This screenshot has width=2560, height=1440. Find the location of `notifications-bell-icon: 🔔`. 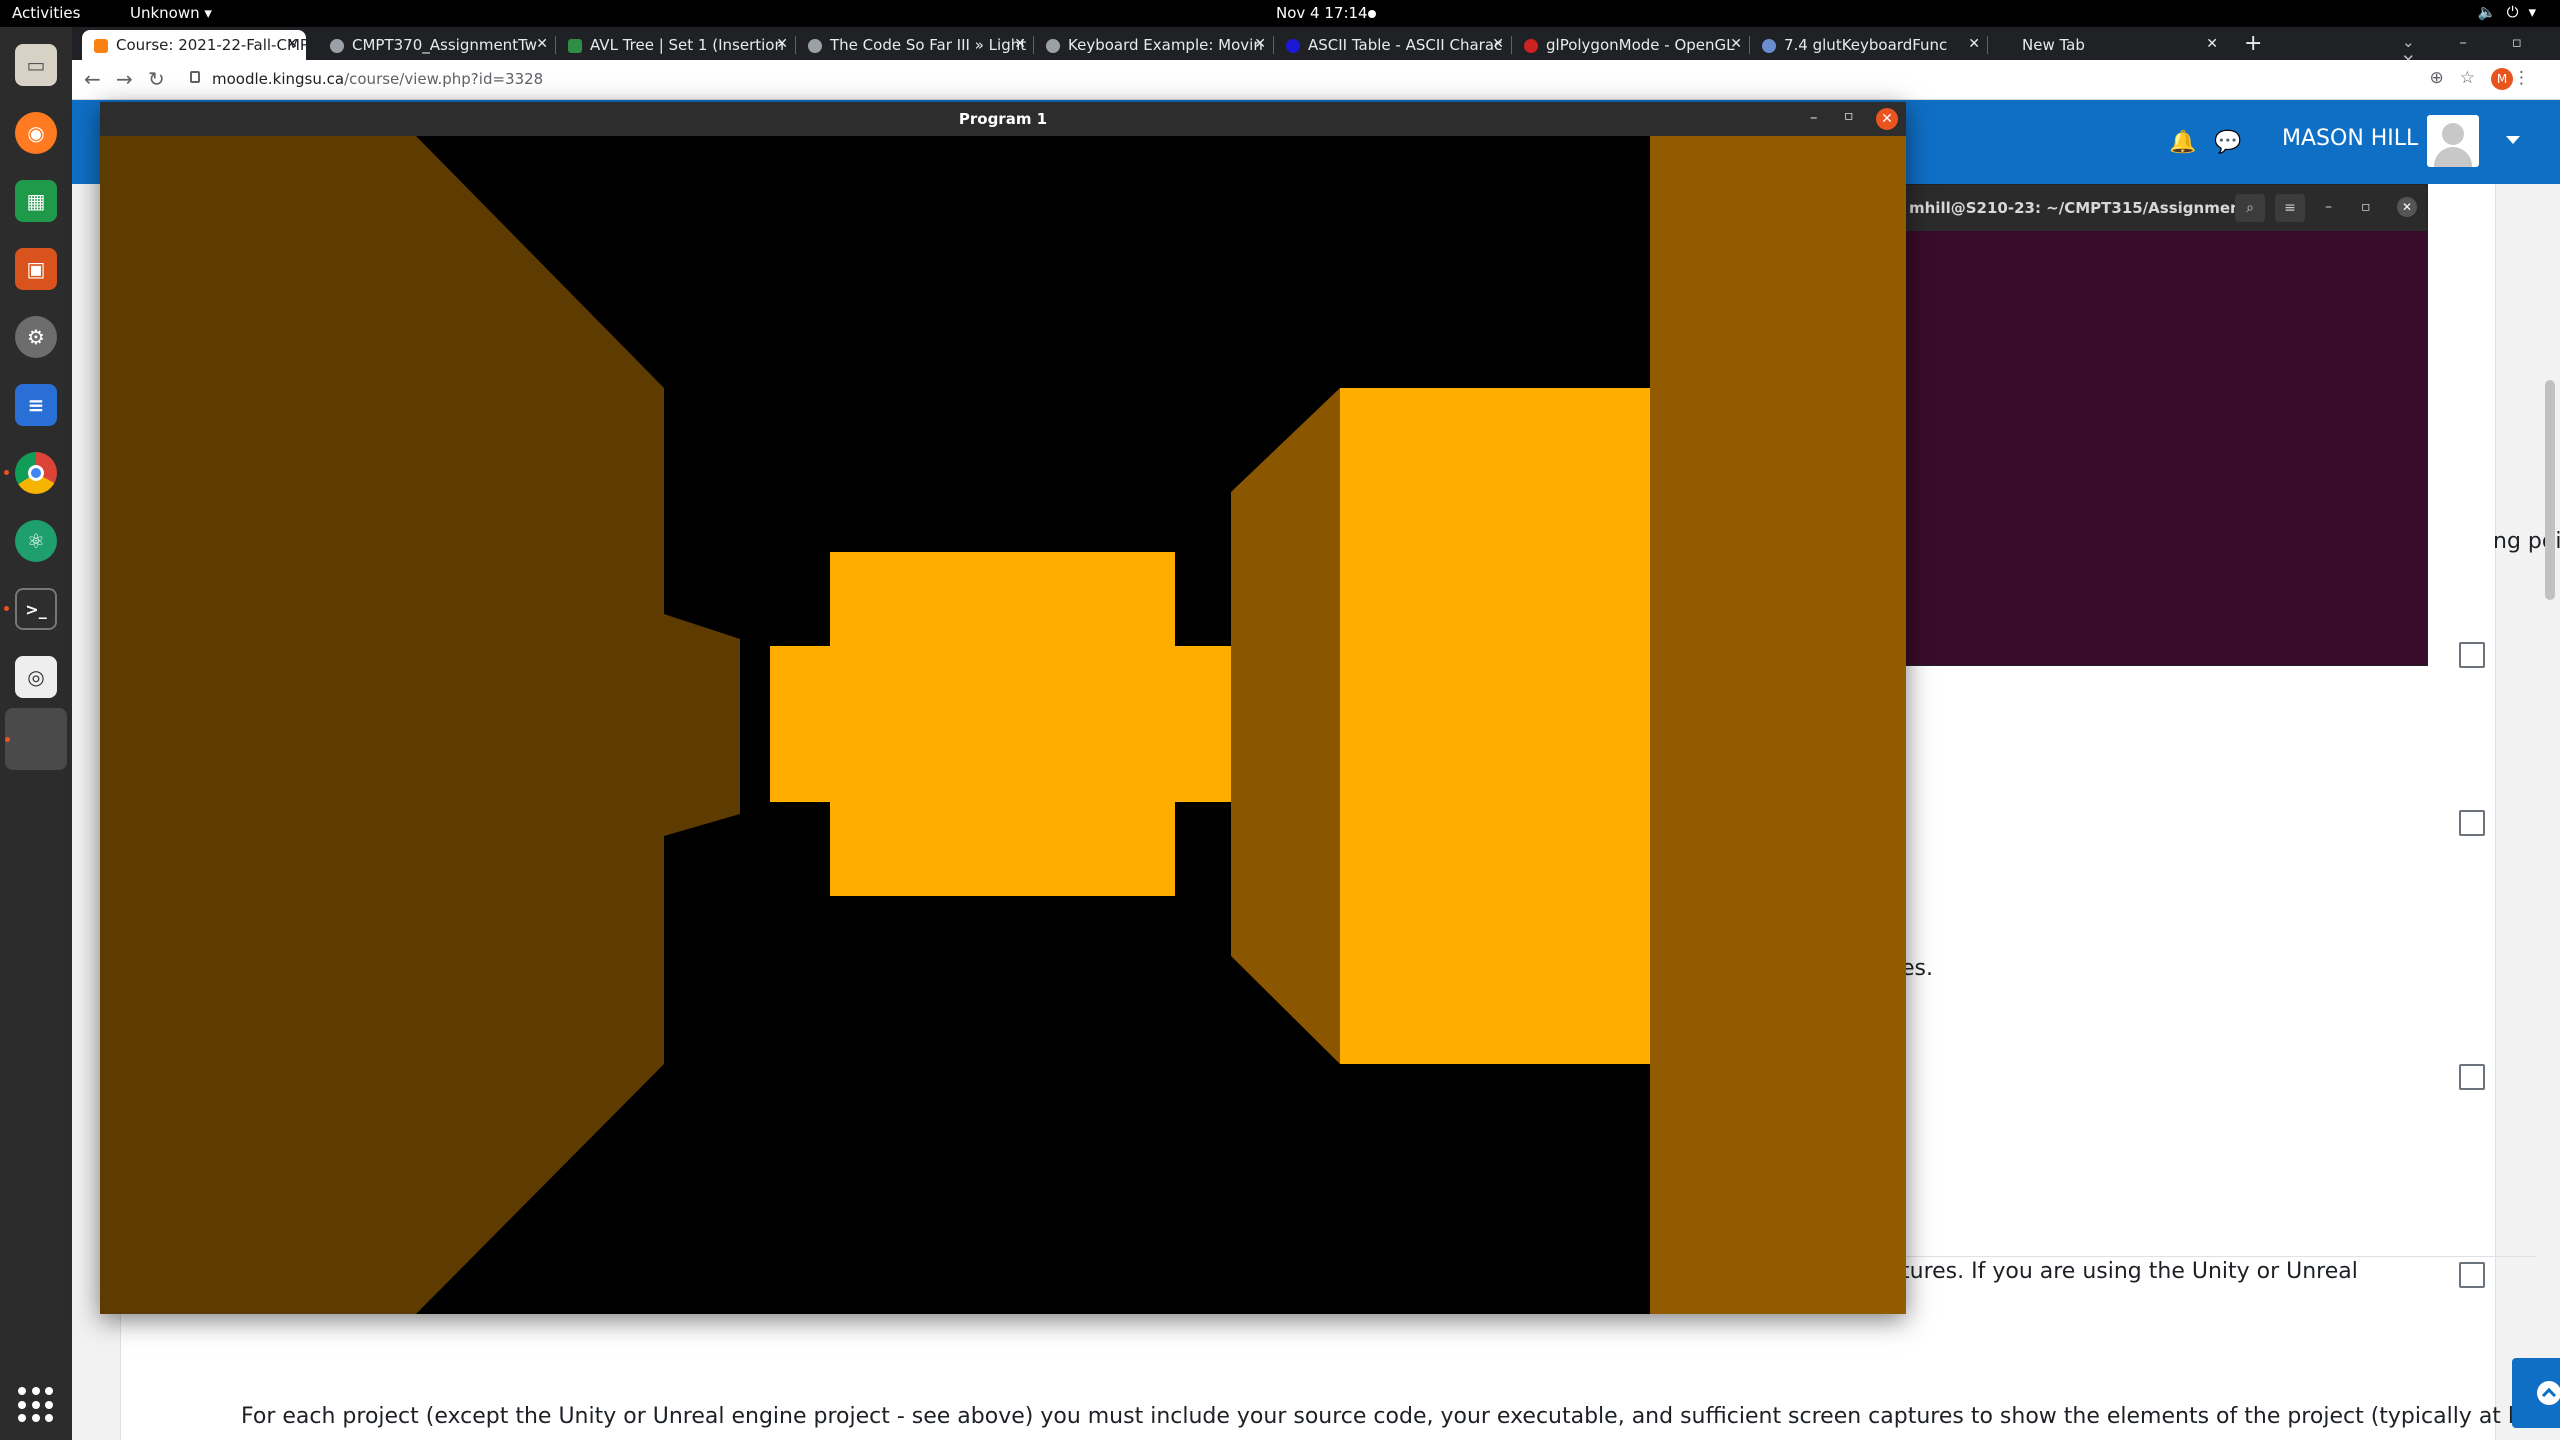

notifications-bell-icon: 🔔 is located at coordinates (2182, 142).